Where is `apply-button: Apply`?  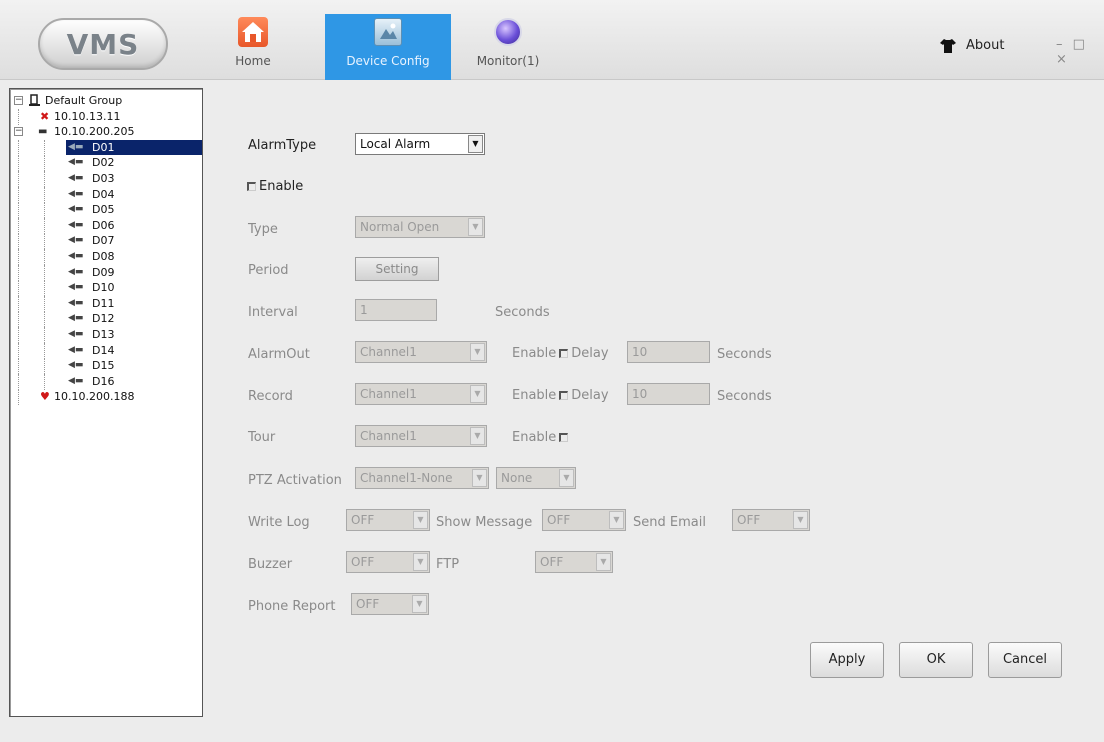
apply-button: Apply is located at coordinates (847, 660).